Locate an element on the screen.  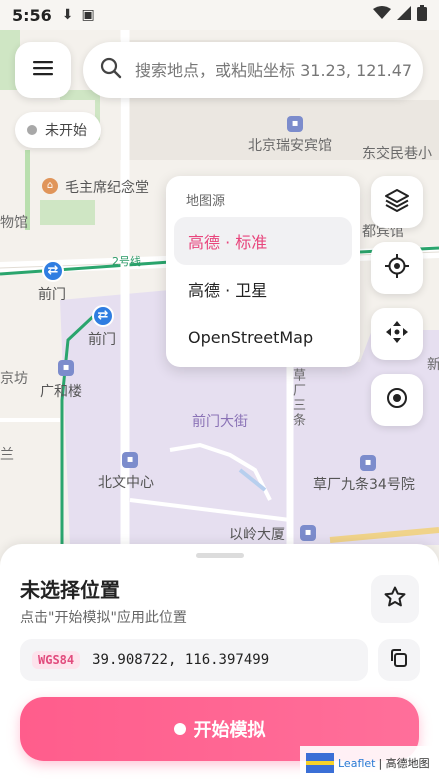
landmark-icon: ⌂ is located at coordinates (50, 186).